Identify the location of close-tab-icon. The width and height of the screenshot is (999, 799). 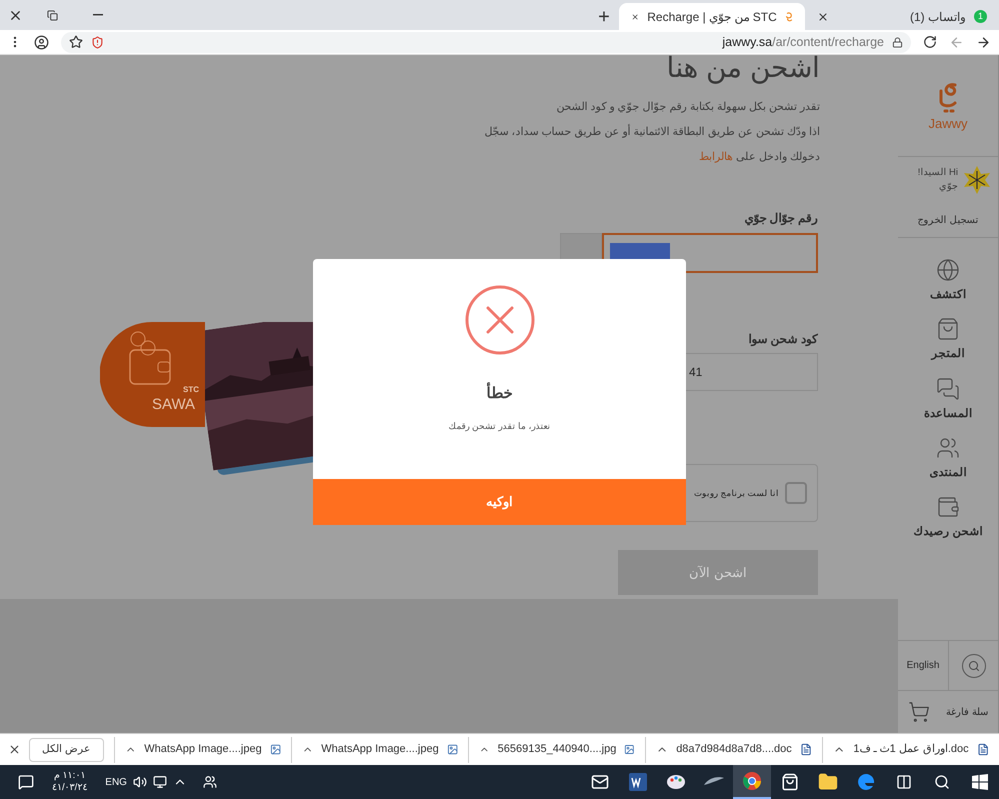
(823, 16).